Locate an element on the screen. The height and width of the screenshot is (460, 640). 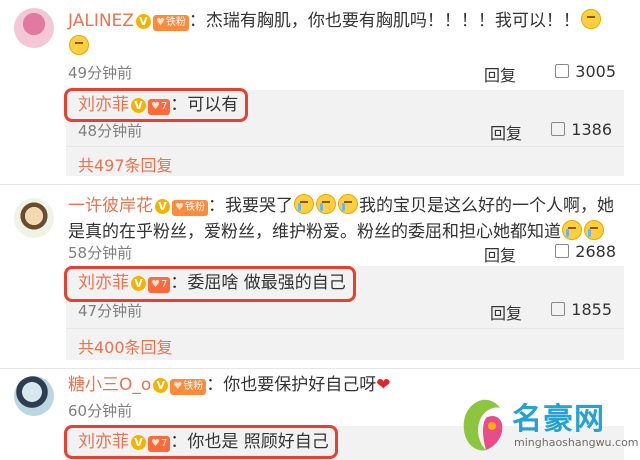
username: 糖小三O_o is located at coordinates (109, 385).